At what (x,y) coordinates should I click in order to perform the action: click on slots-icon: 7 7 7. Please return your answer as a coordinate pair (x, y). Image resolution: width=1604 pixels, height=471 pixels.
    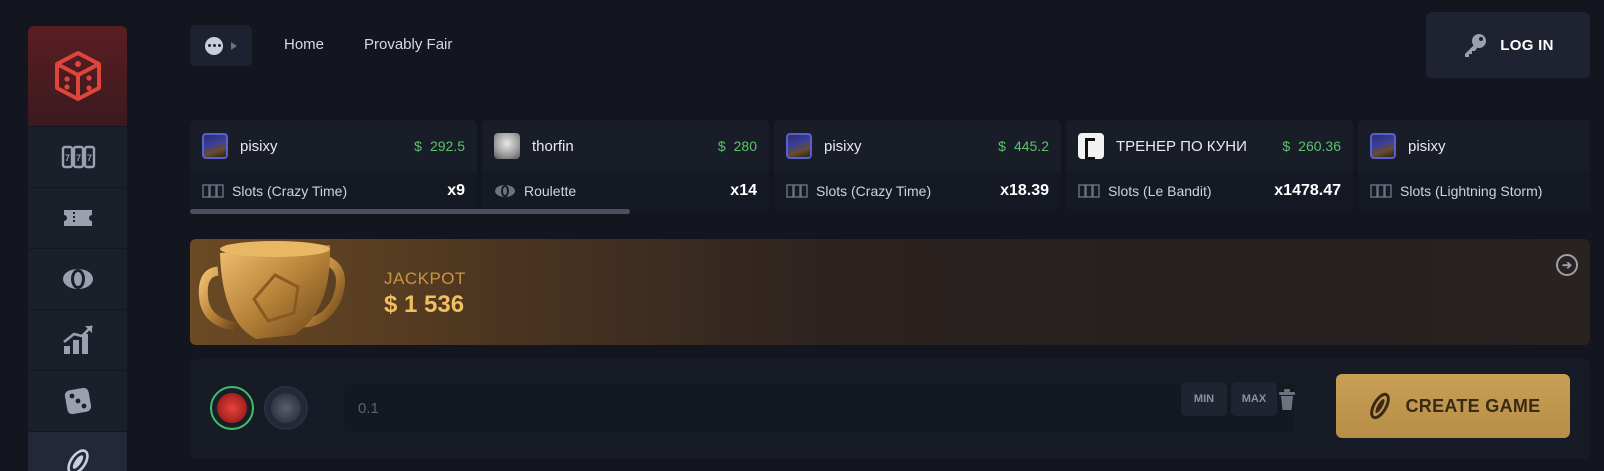
    Looking at the image, I should click on (78, 157).